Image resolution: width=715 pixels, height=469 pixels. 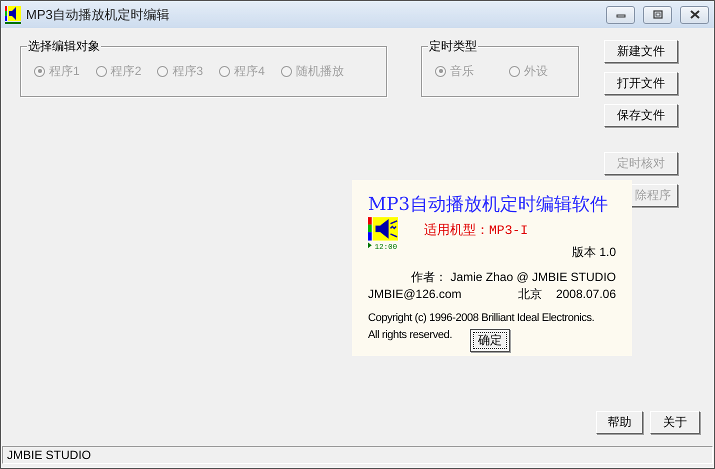 What do you see at coordinates (64, 46) in the screenshot?
I see `group-title: 选择编辑对象` at bounding box center [64, 46].